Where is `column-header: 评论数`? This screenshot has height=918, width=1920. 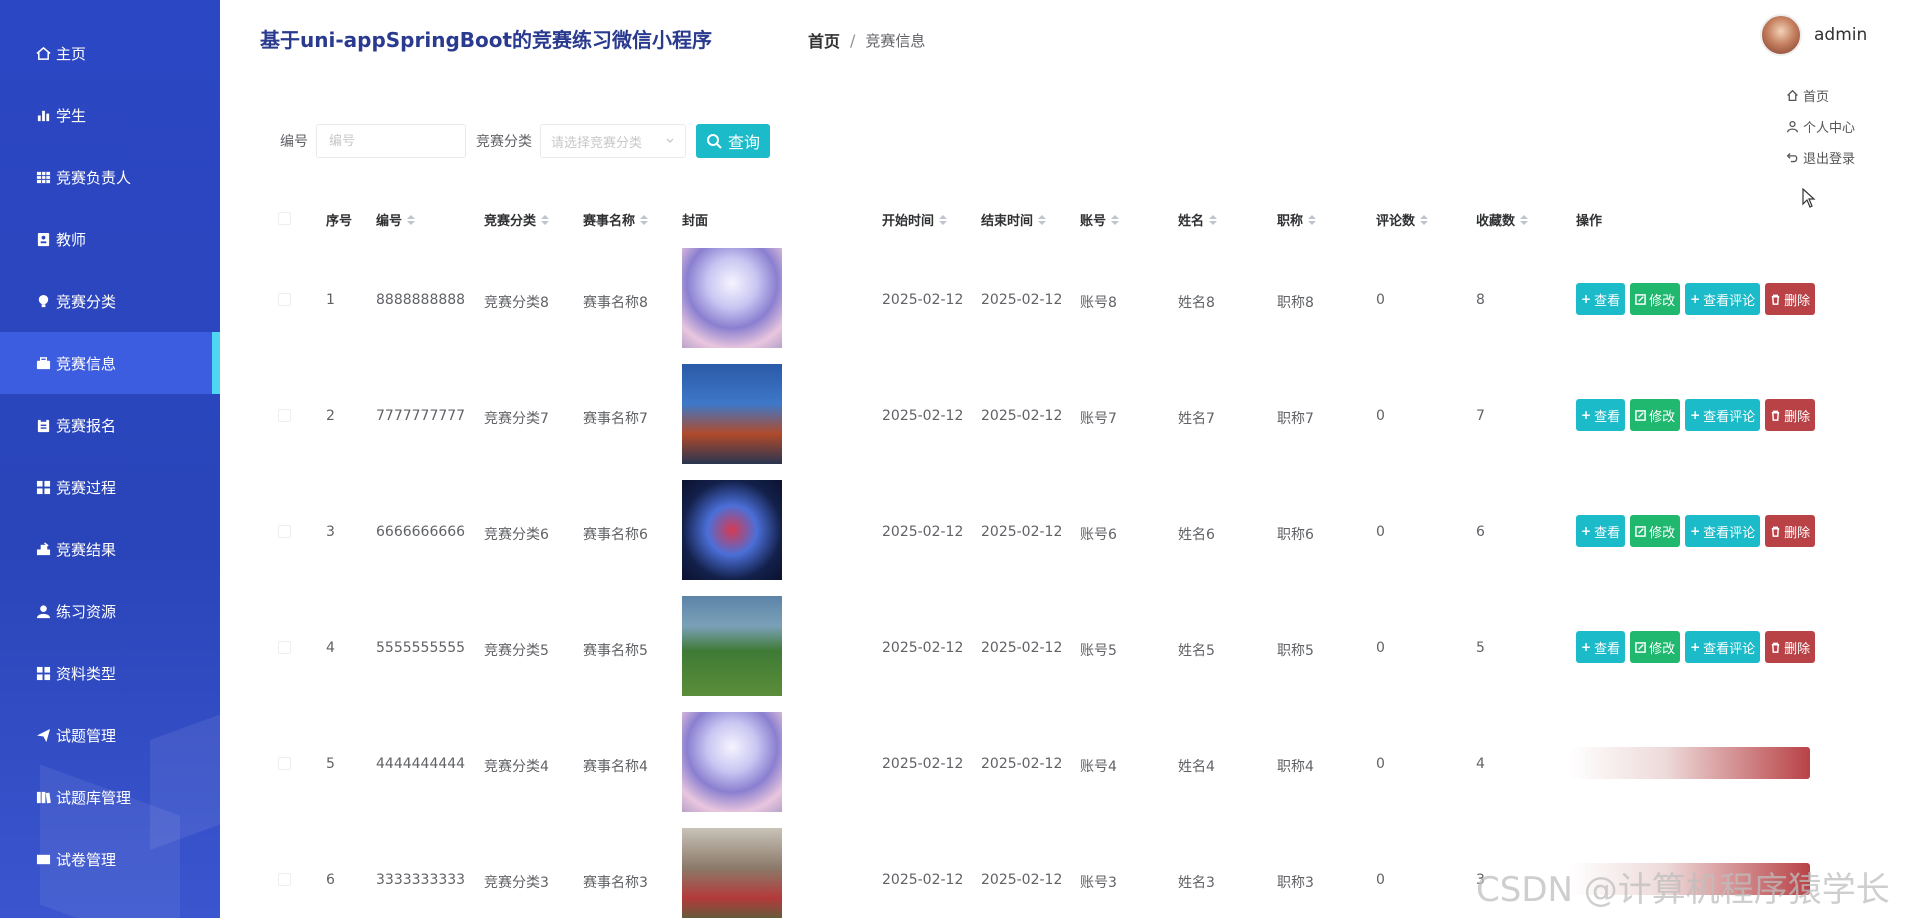
column-header: 评论数 is located at coordinates (1402, 219).